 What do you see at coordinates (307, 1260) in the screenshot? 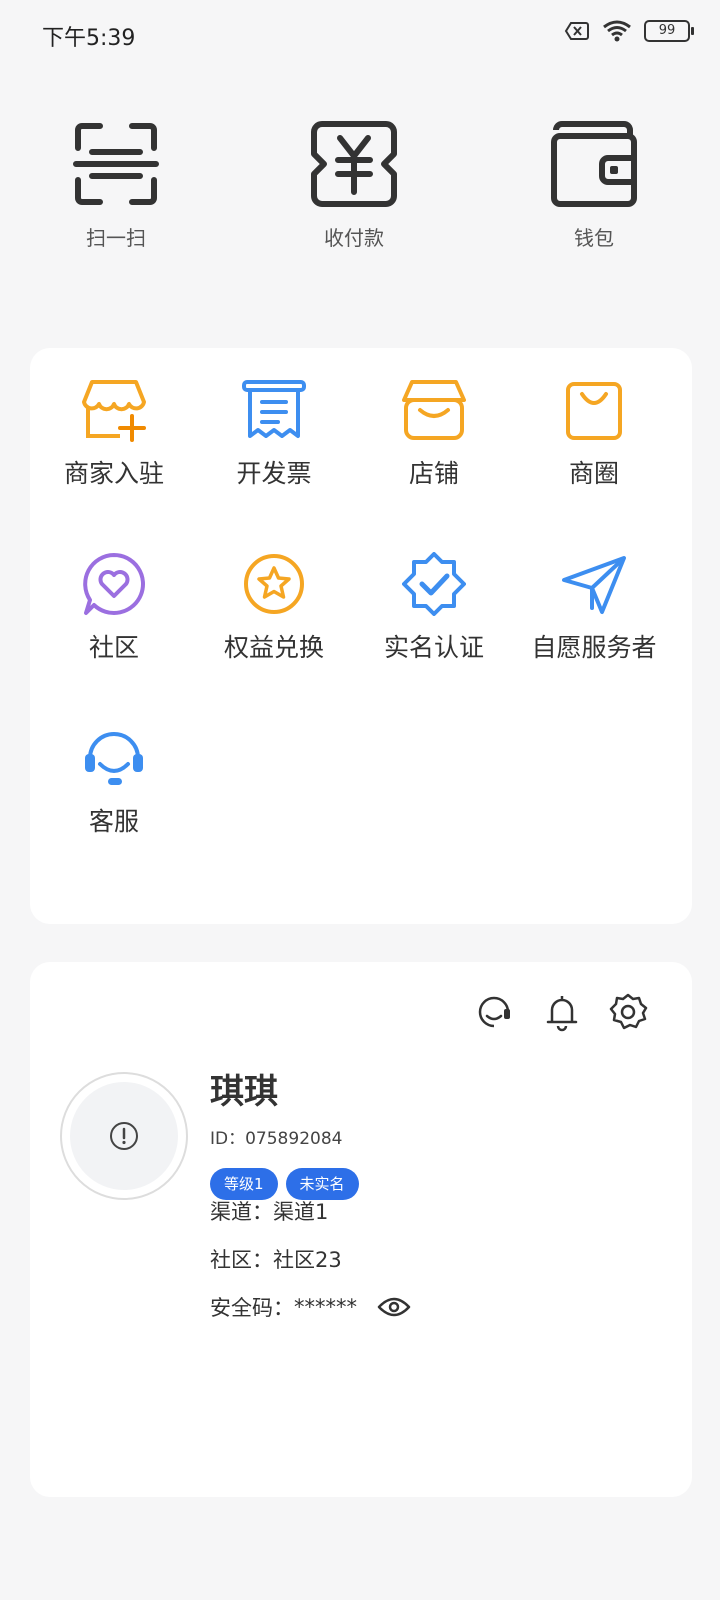
I see `community-value: 社区23` at bounding box center [307, 1260].